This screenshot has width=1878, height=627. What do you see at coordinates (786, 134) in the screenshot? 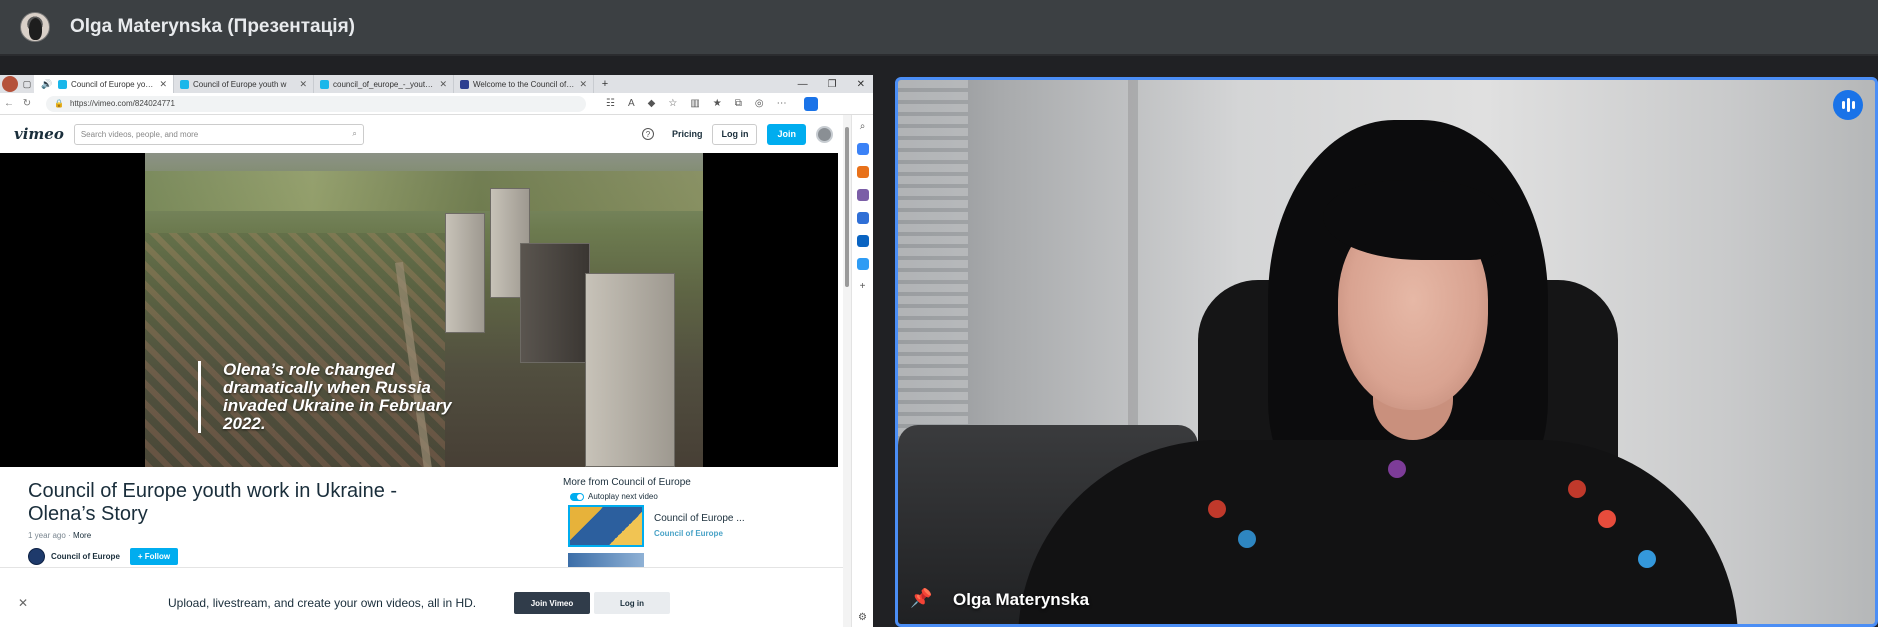
I see `join-button: Join` at bounding box center [786, 134].